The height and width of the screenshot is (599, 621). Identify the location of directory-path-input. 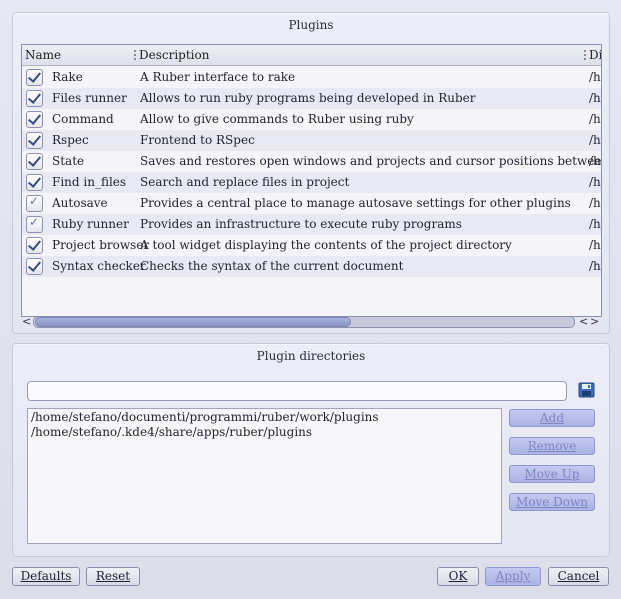
(297, 391).